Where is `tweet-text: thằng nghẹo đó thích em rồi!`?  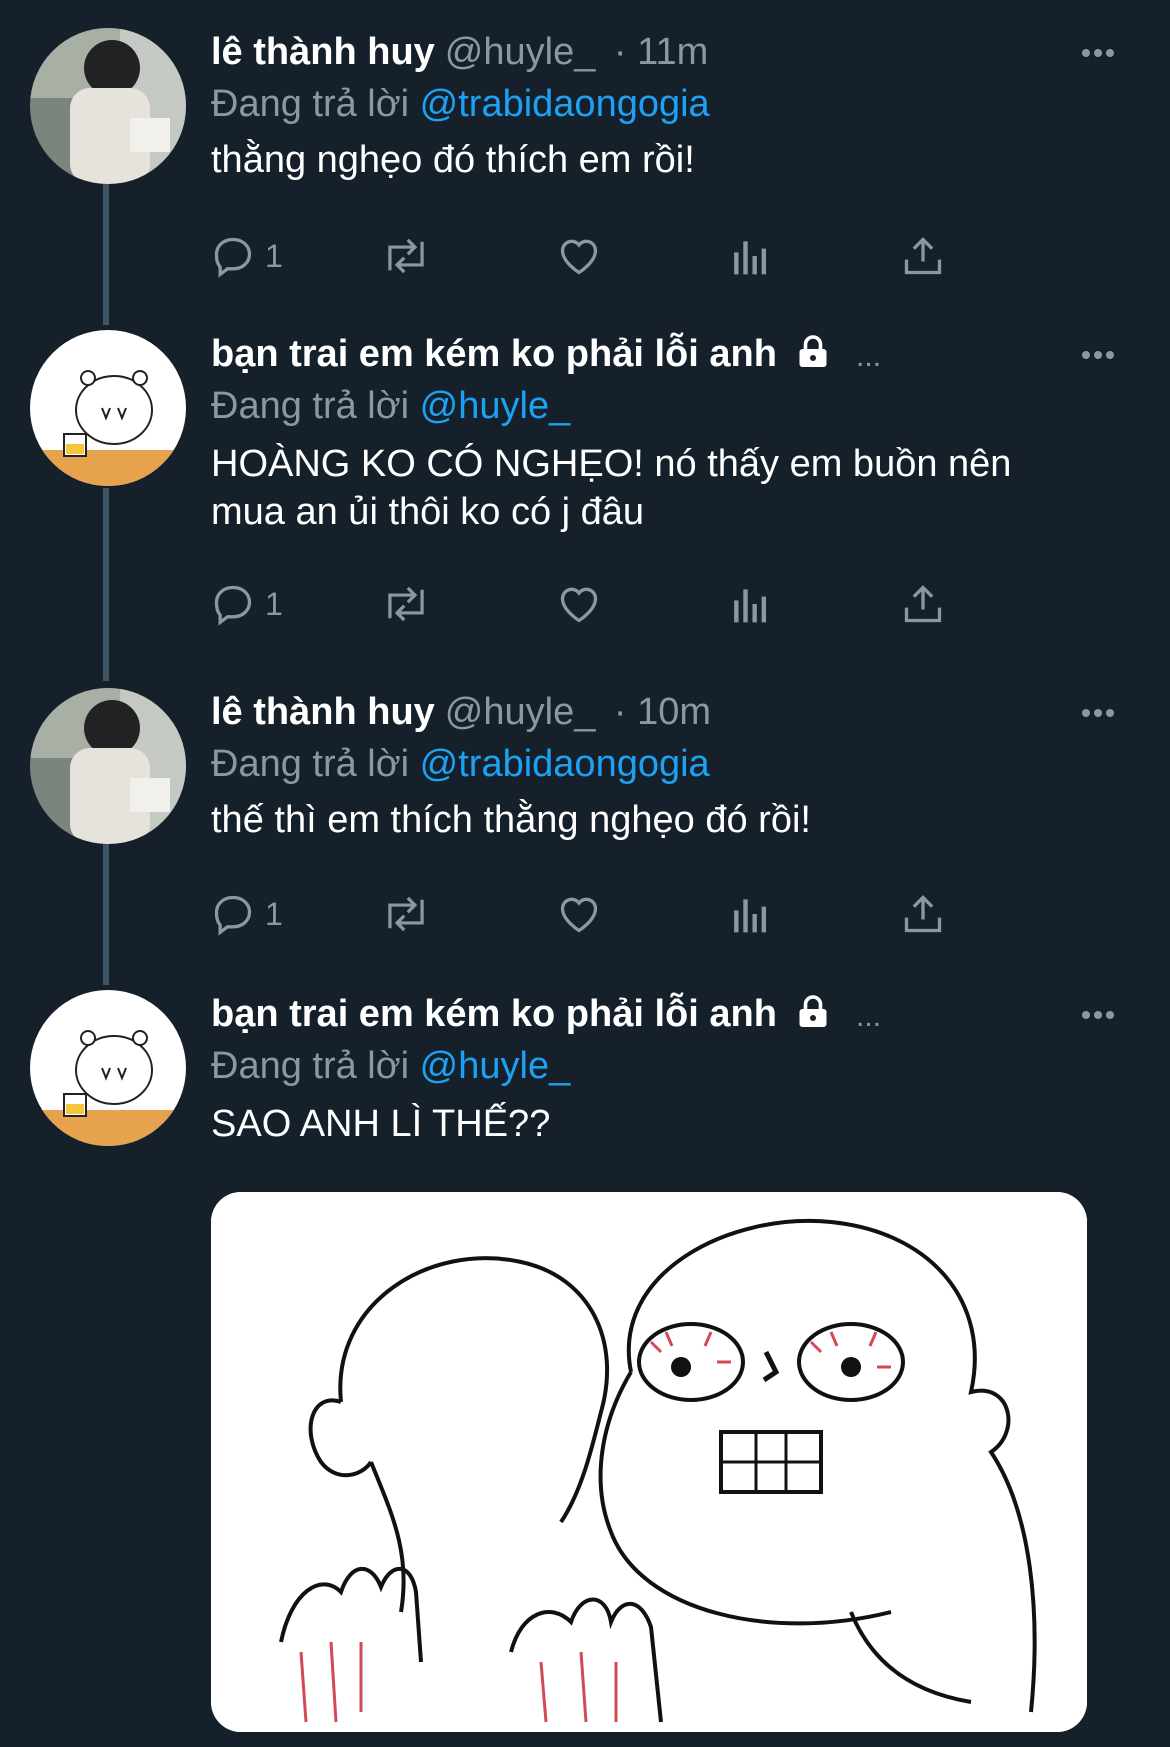 tweet-text: thằng nghẹo đó thích em rồi! is located at coordinates (453, 160).